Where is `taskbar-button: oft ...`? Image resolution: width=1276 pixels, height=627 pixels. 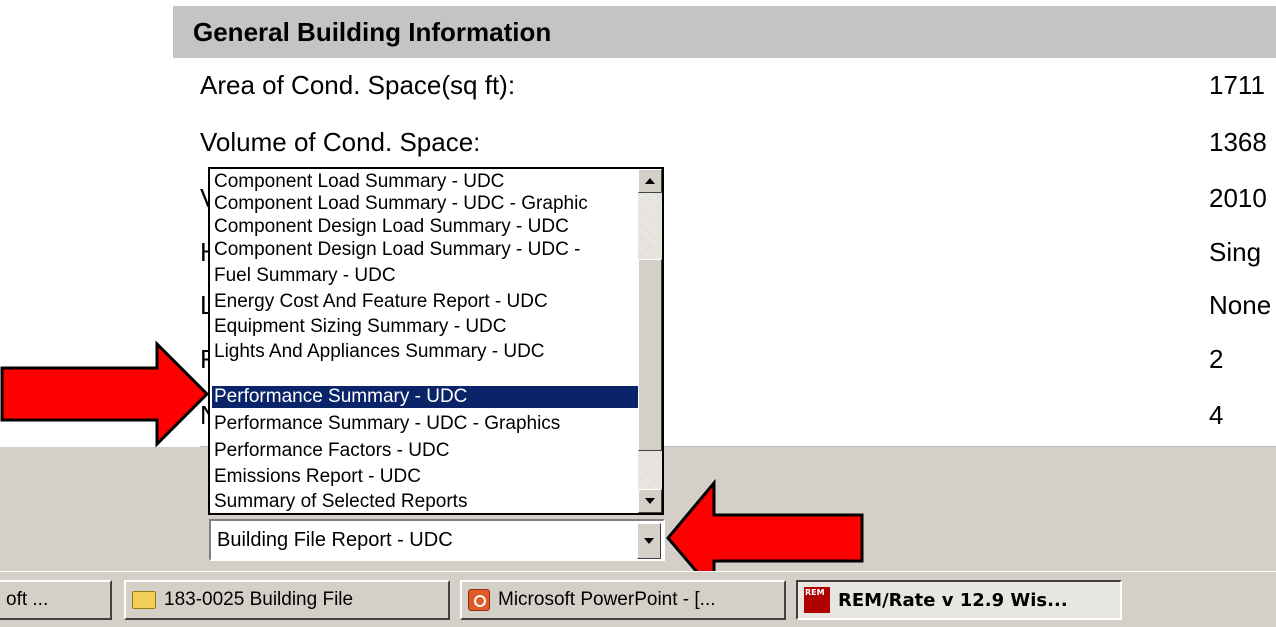 taskbar-button: oft ... is located at coordinates (56, 600).